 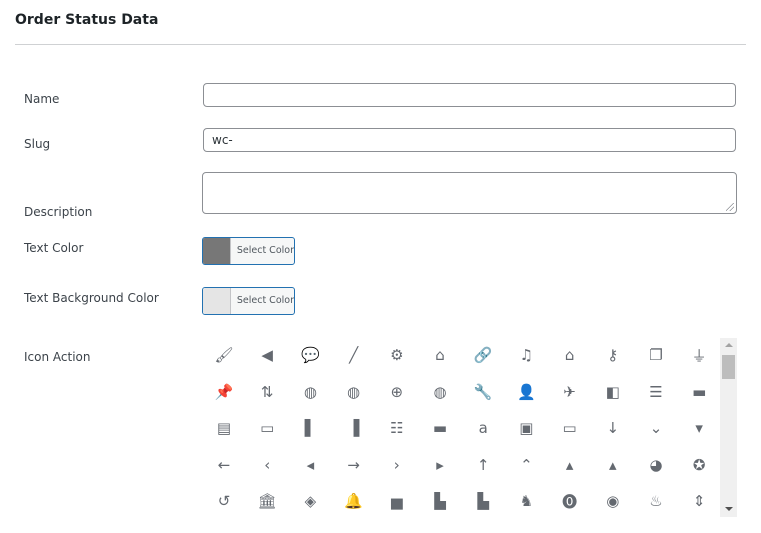 I want to click on text-bg-color-swatch, so click(x=217, y=301).